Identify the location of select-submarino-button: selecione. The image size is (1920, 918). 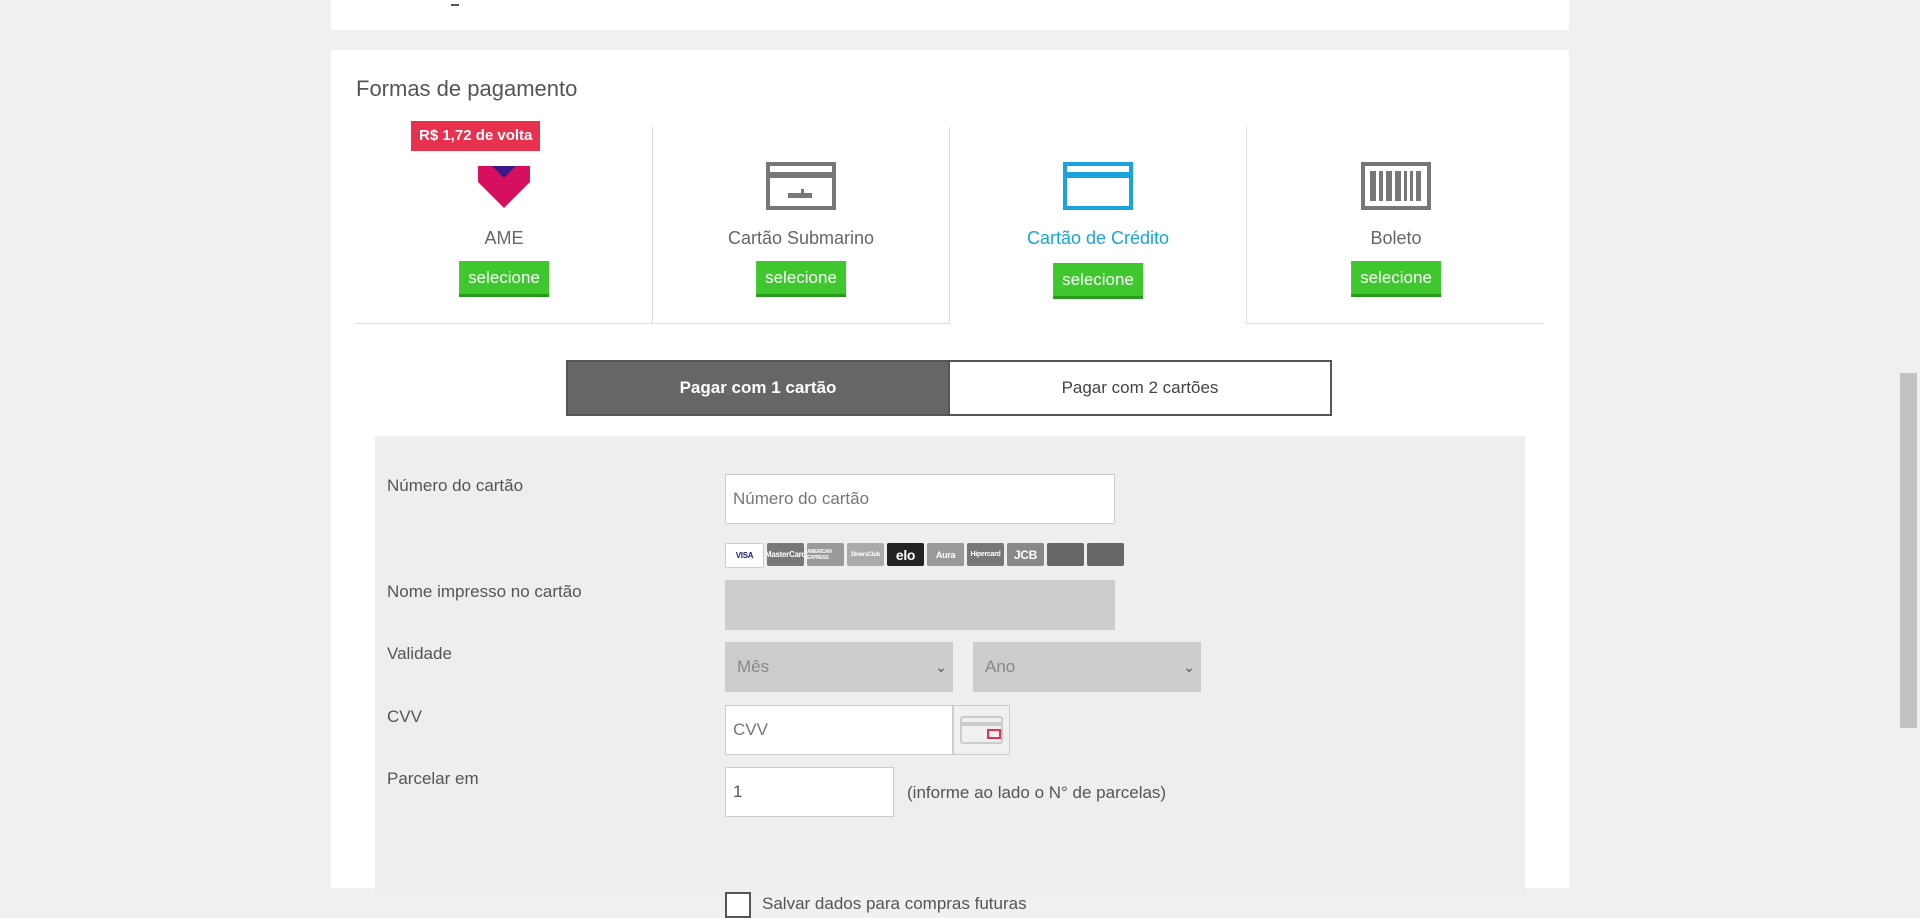
(801, 279).